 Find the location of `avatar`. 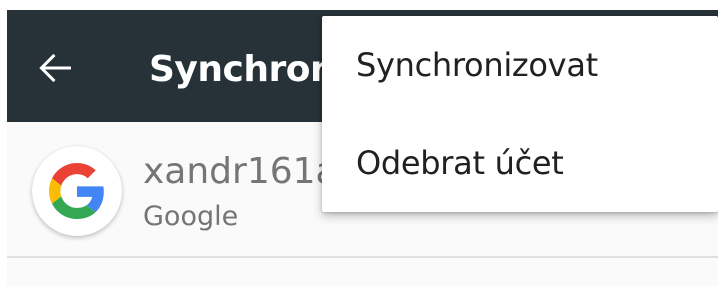

avatar is located at coordinates (77, 191).